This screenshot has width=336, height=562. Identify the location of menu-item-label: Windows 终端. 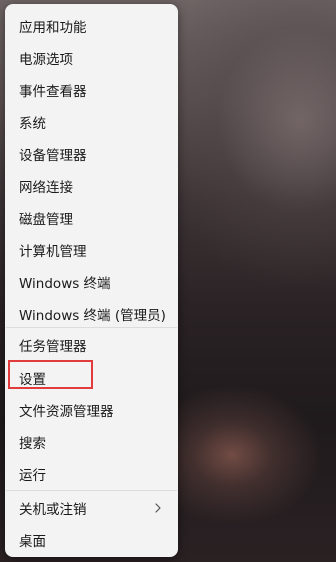
(65, 284).